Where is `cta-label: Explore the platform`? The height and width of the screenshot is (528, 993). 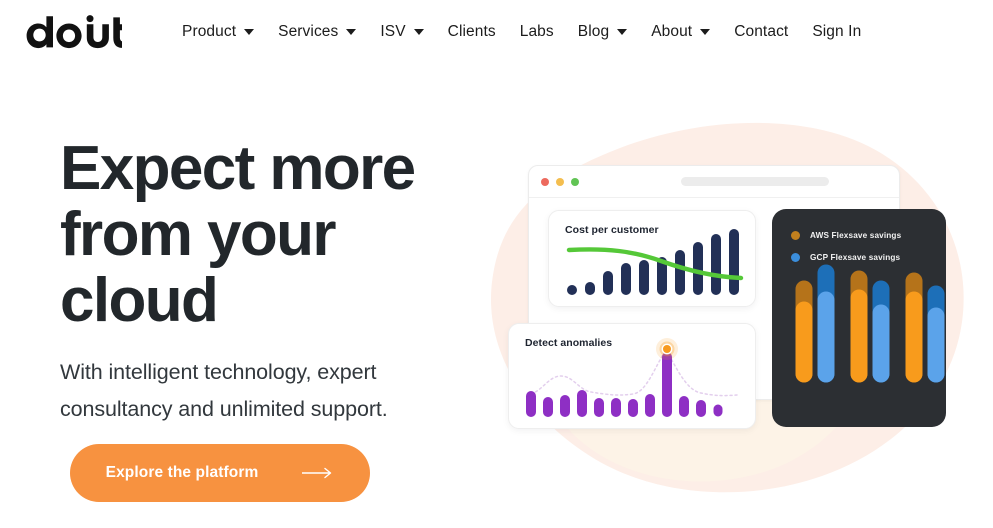
cta-label: Explore the platform is located at coordinates (182, 472).